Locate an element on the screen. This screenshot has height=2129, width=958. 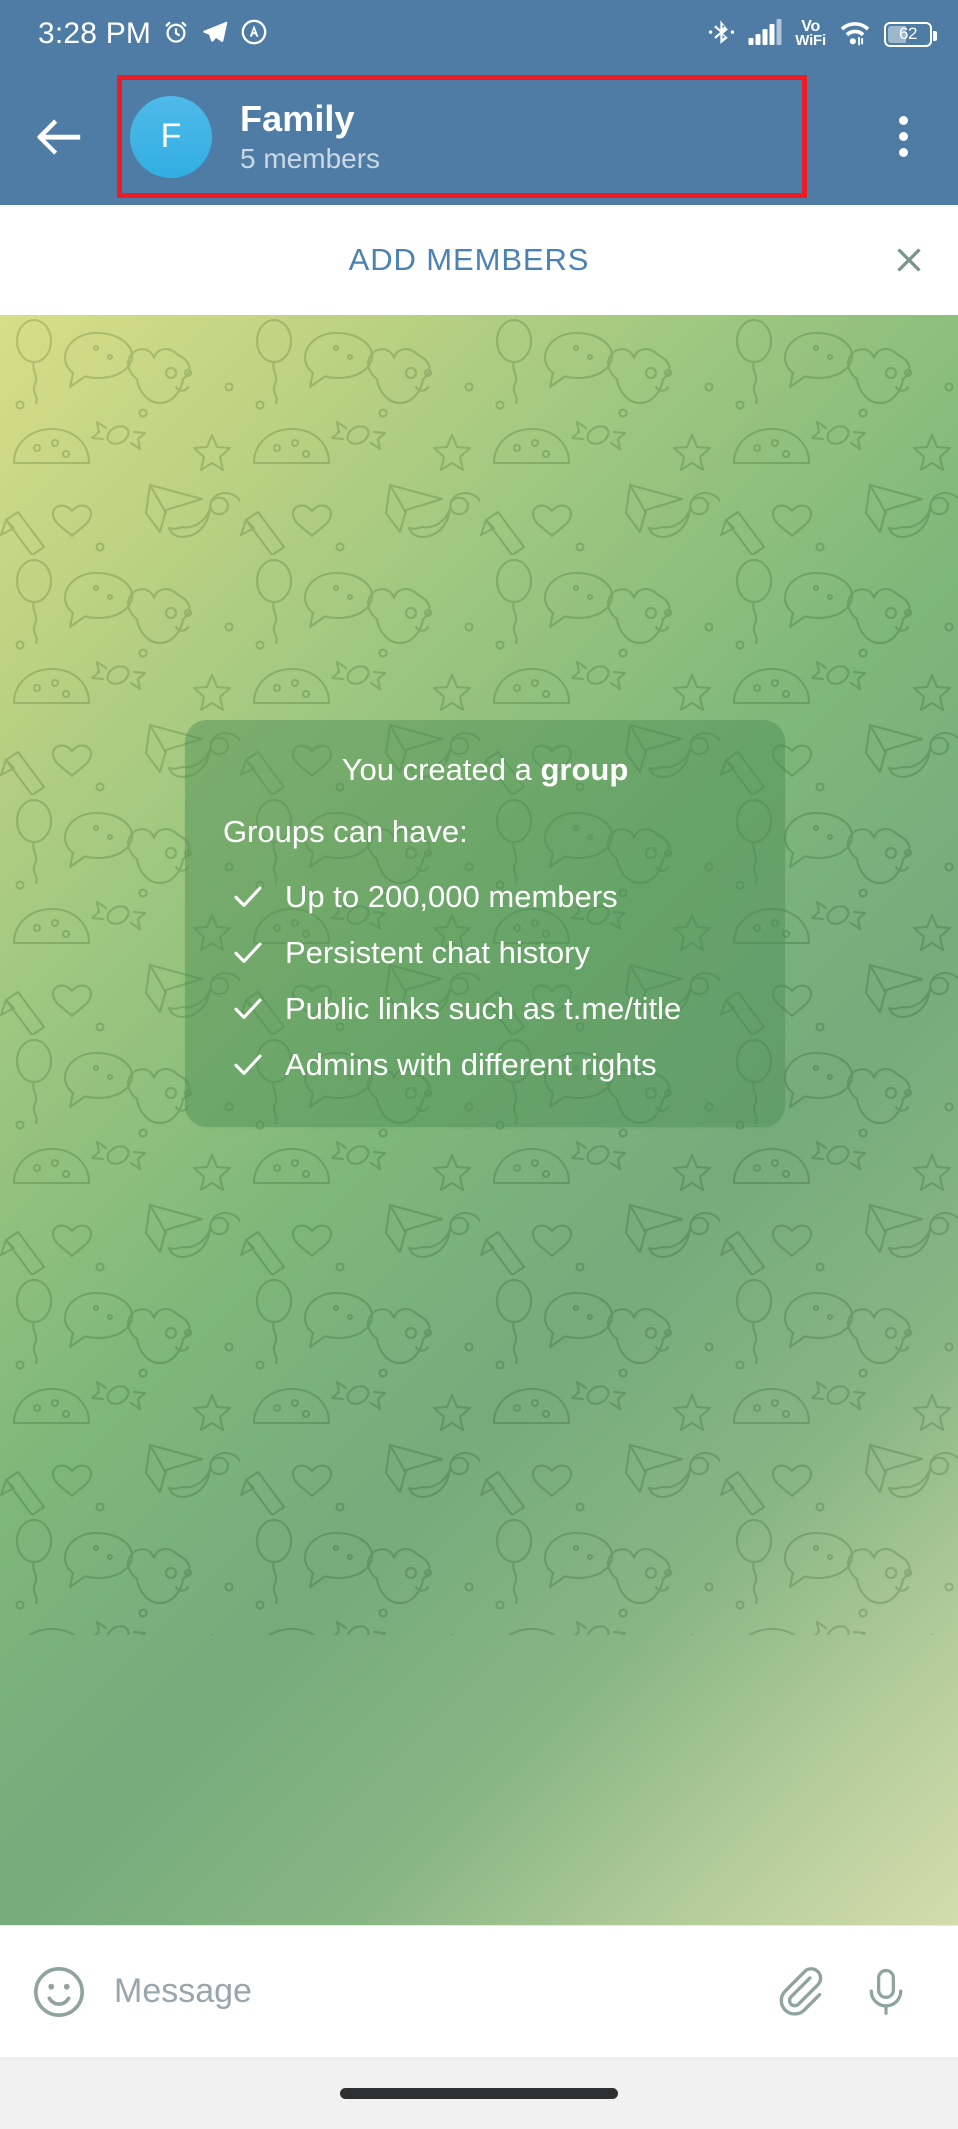
chat-info-button: F Family 5 members is located at coordinates (482, 136).